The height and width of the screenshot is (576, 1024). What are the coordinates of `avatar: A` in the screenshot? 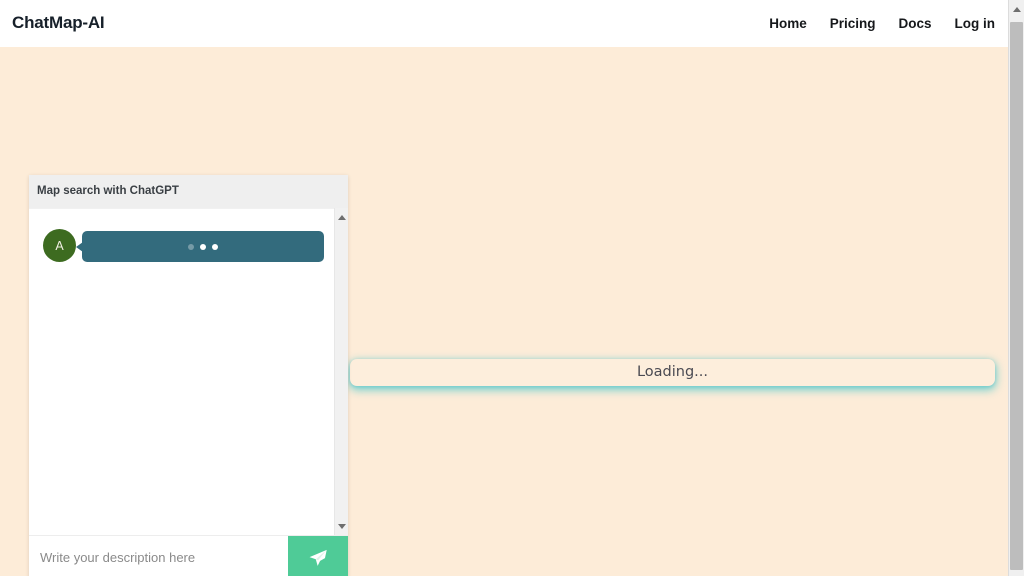 It's located at (59, 245).